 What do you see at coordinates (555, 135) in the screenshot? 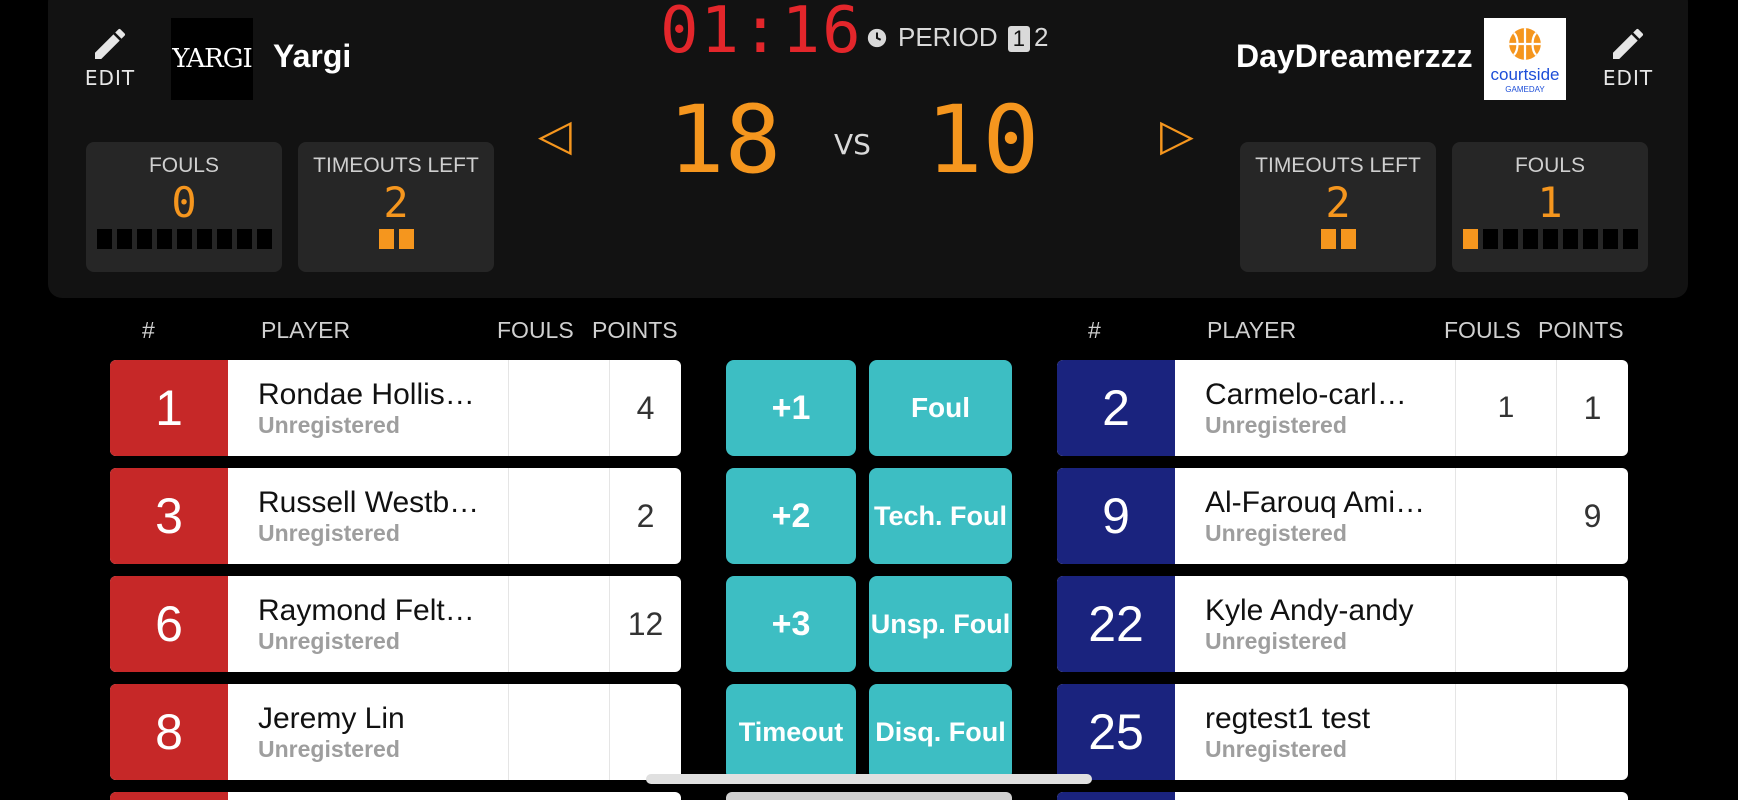
I see `possession-left-arrow: ◁` at bounding box center [555, 135].